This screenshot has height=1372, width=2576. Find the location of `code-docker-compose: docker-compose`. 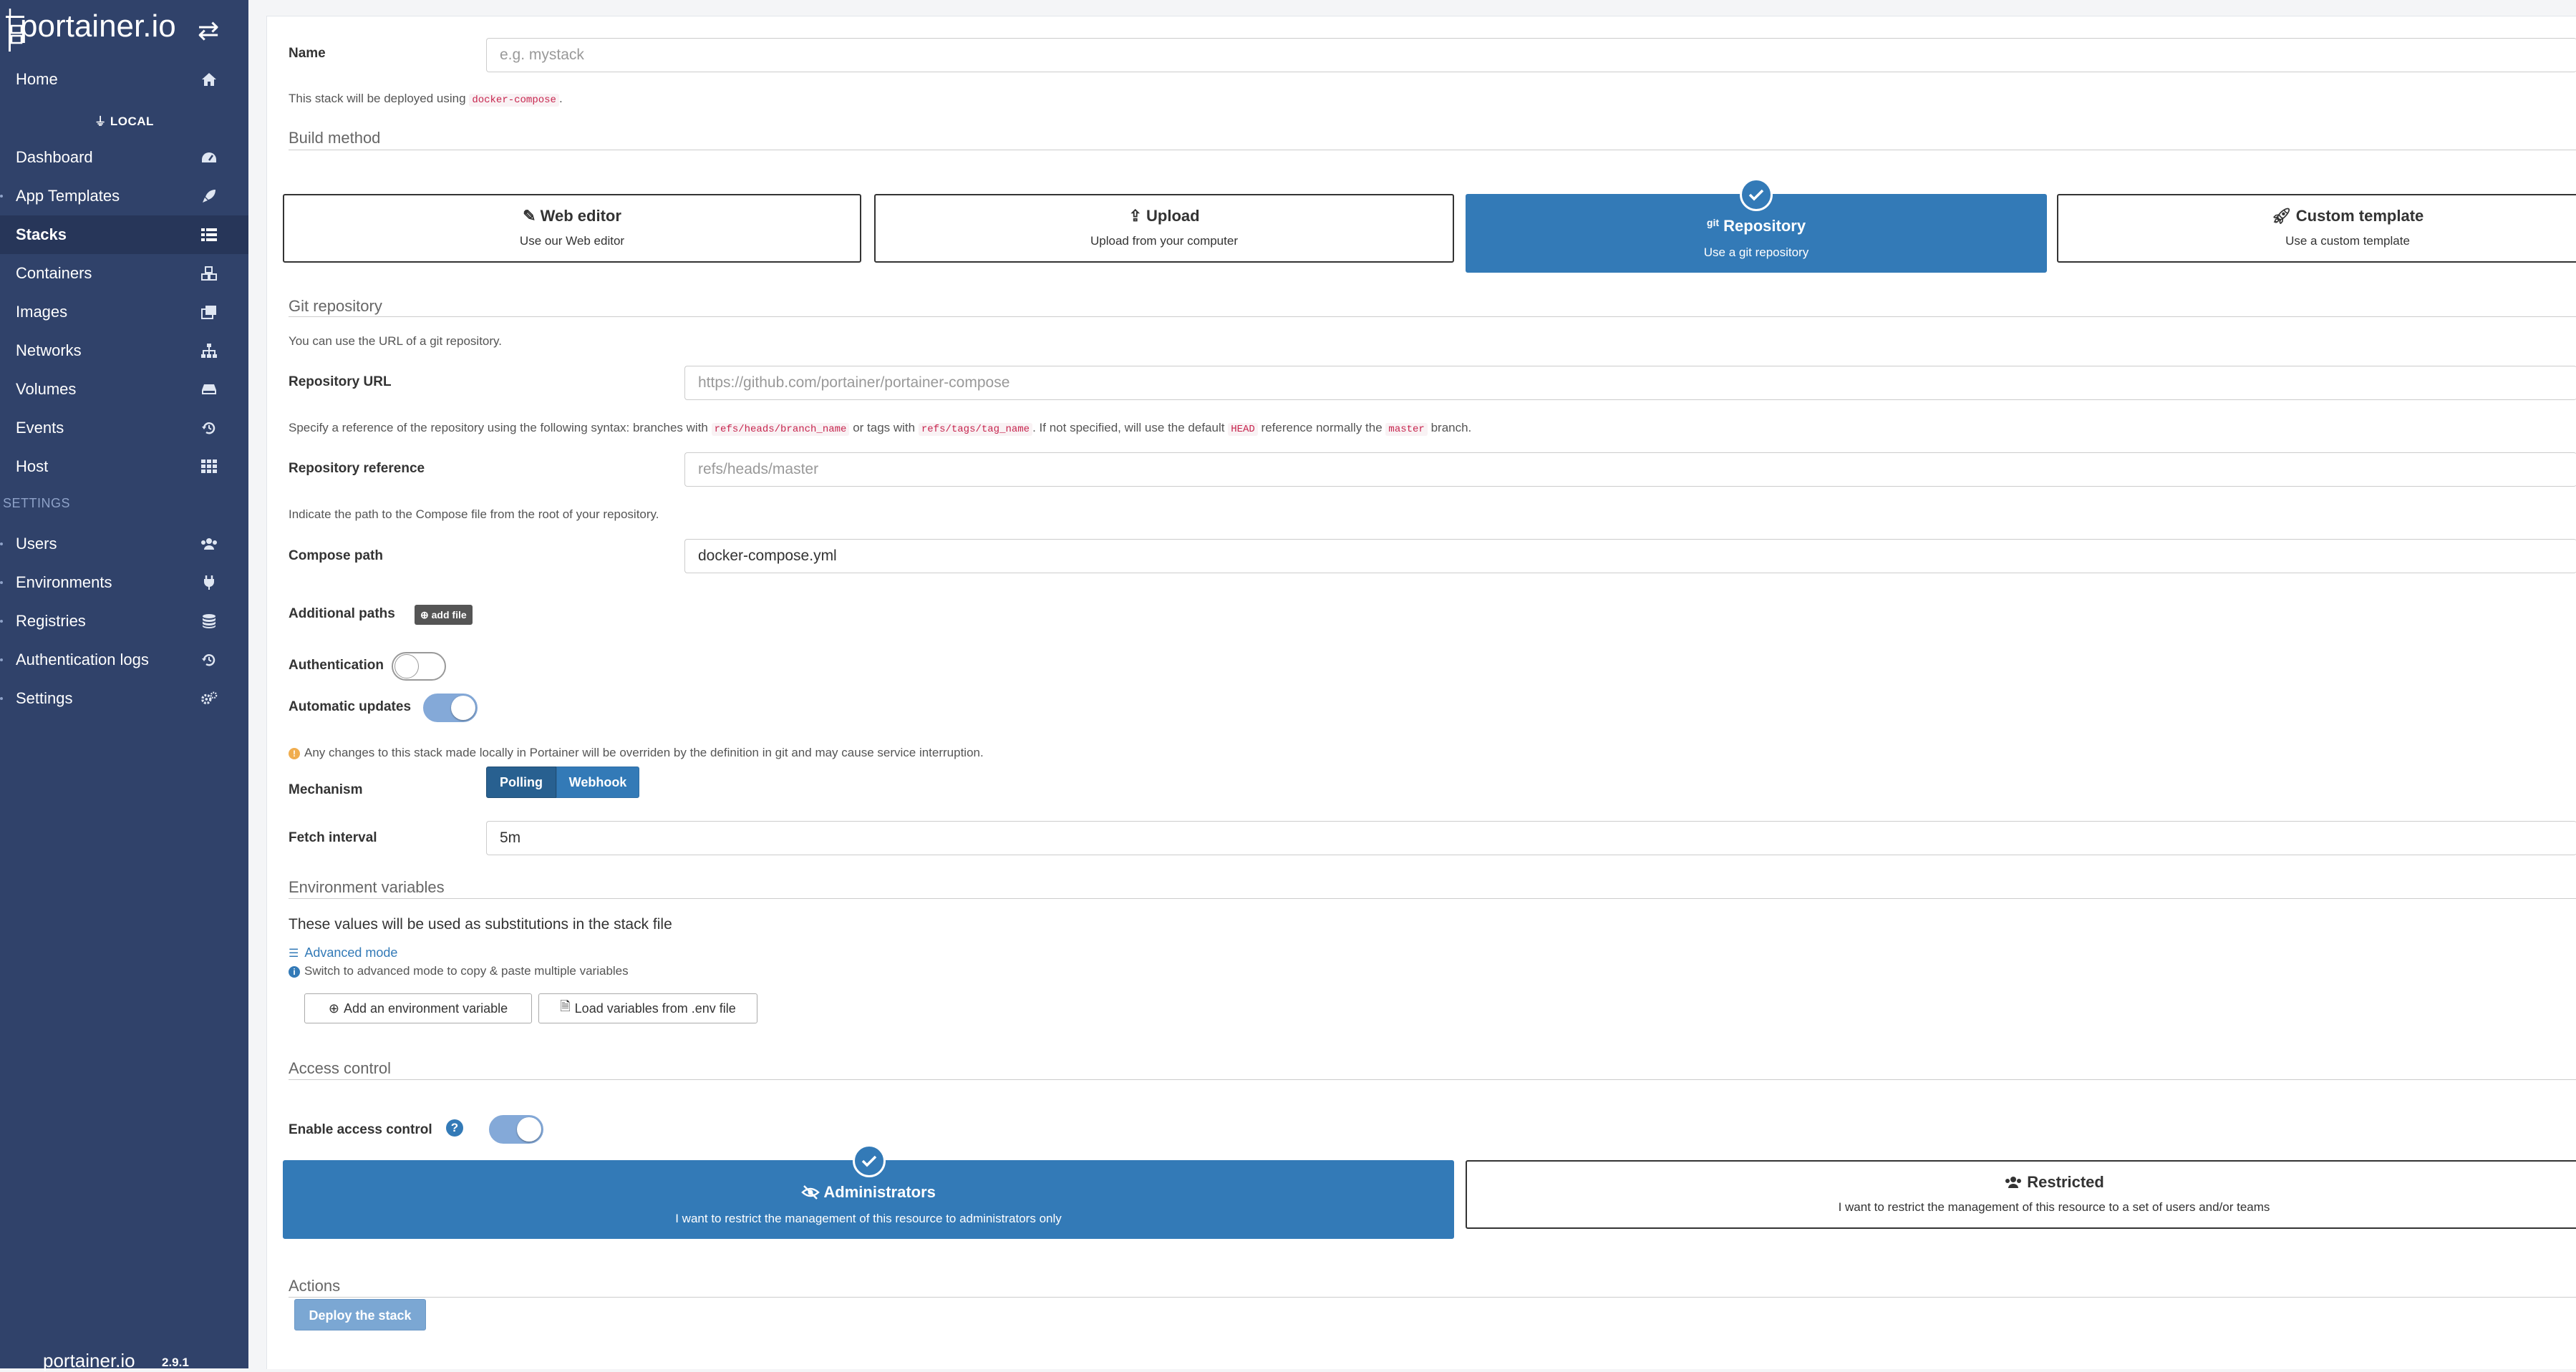

code-docker-compose: docker-compose is located at coordinates (514, 100).